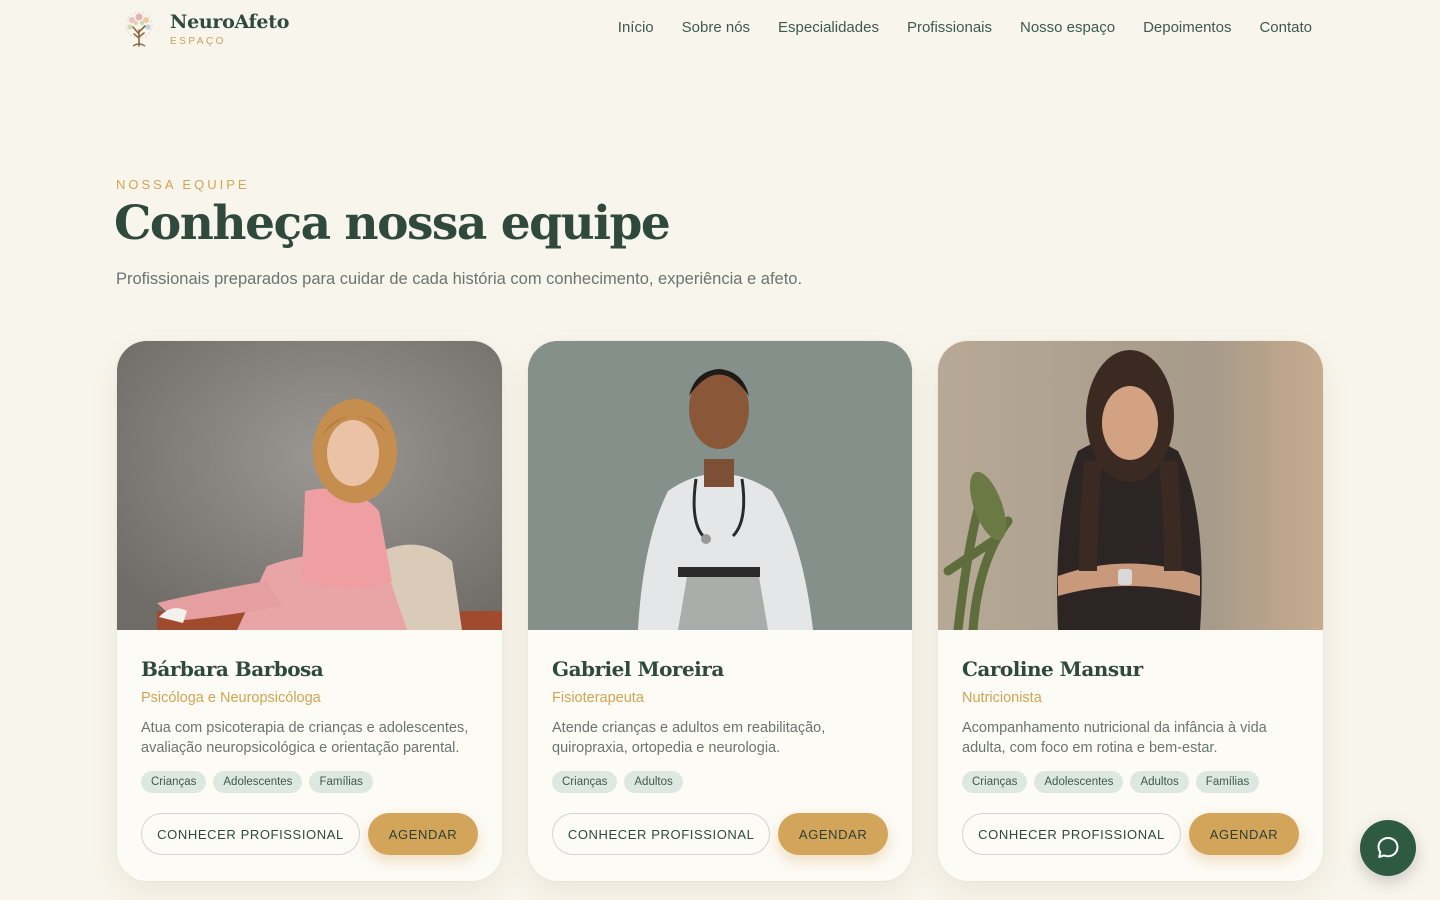 The image size is (1440, 900). What do you see at coordinates (139, 29) in the screenshot?
I see `tree-logo-icon` at bounding box center [139, 29].